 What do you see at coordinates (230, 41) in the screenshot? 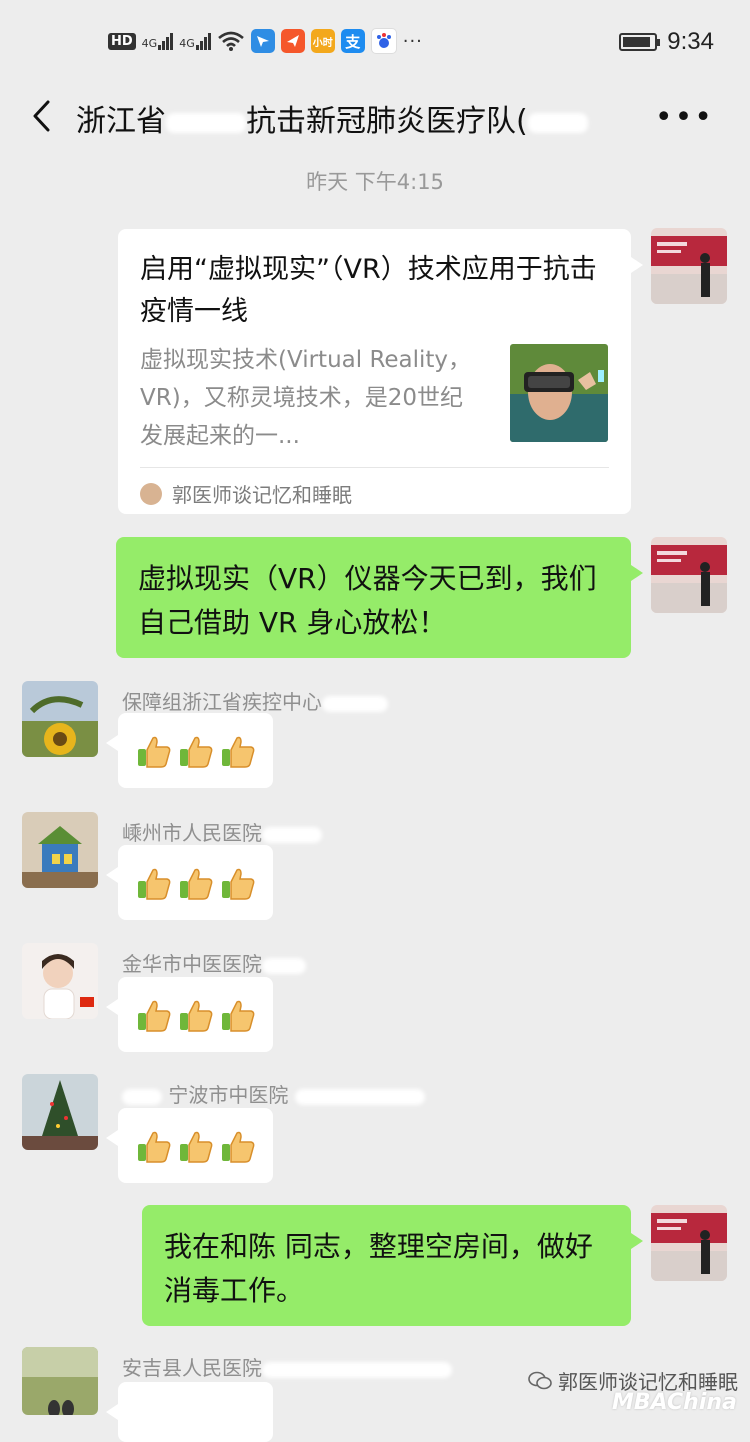
I see `wifi-icon` at bounding box center [230, 41].